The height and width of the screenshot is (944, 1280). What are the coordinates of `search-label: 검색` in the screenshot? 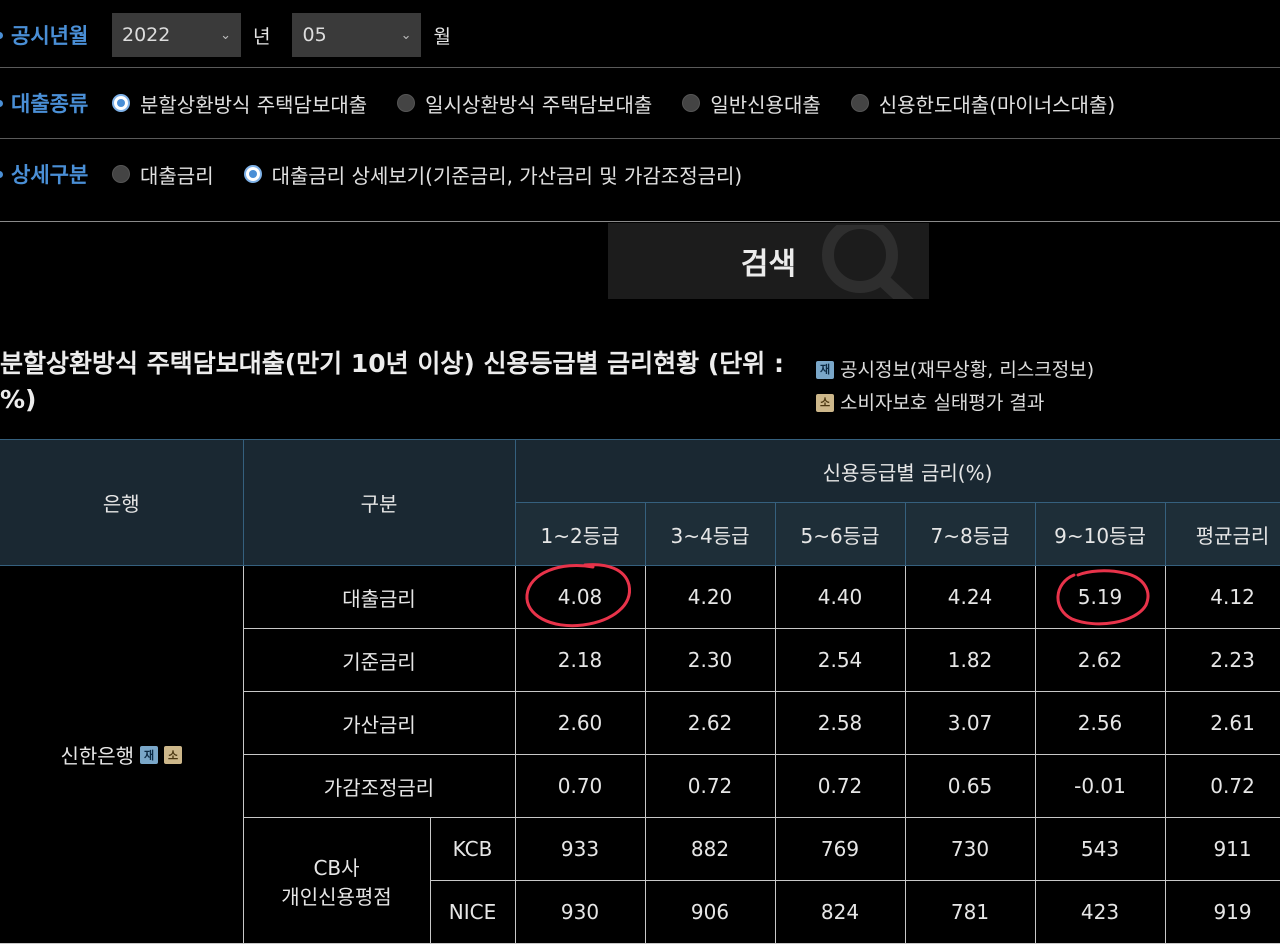 It's located at (768, 264).